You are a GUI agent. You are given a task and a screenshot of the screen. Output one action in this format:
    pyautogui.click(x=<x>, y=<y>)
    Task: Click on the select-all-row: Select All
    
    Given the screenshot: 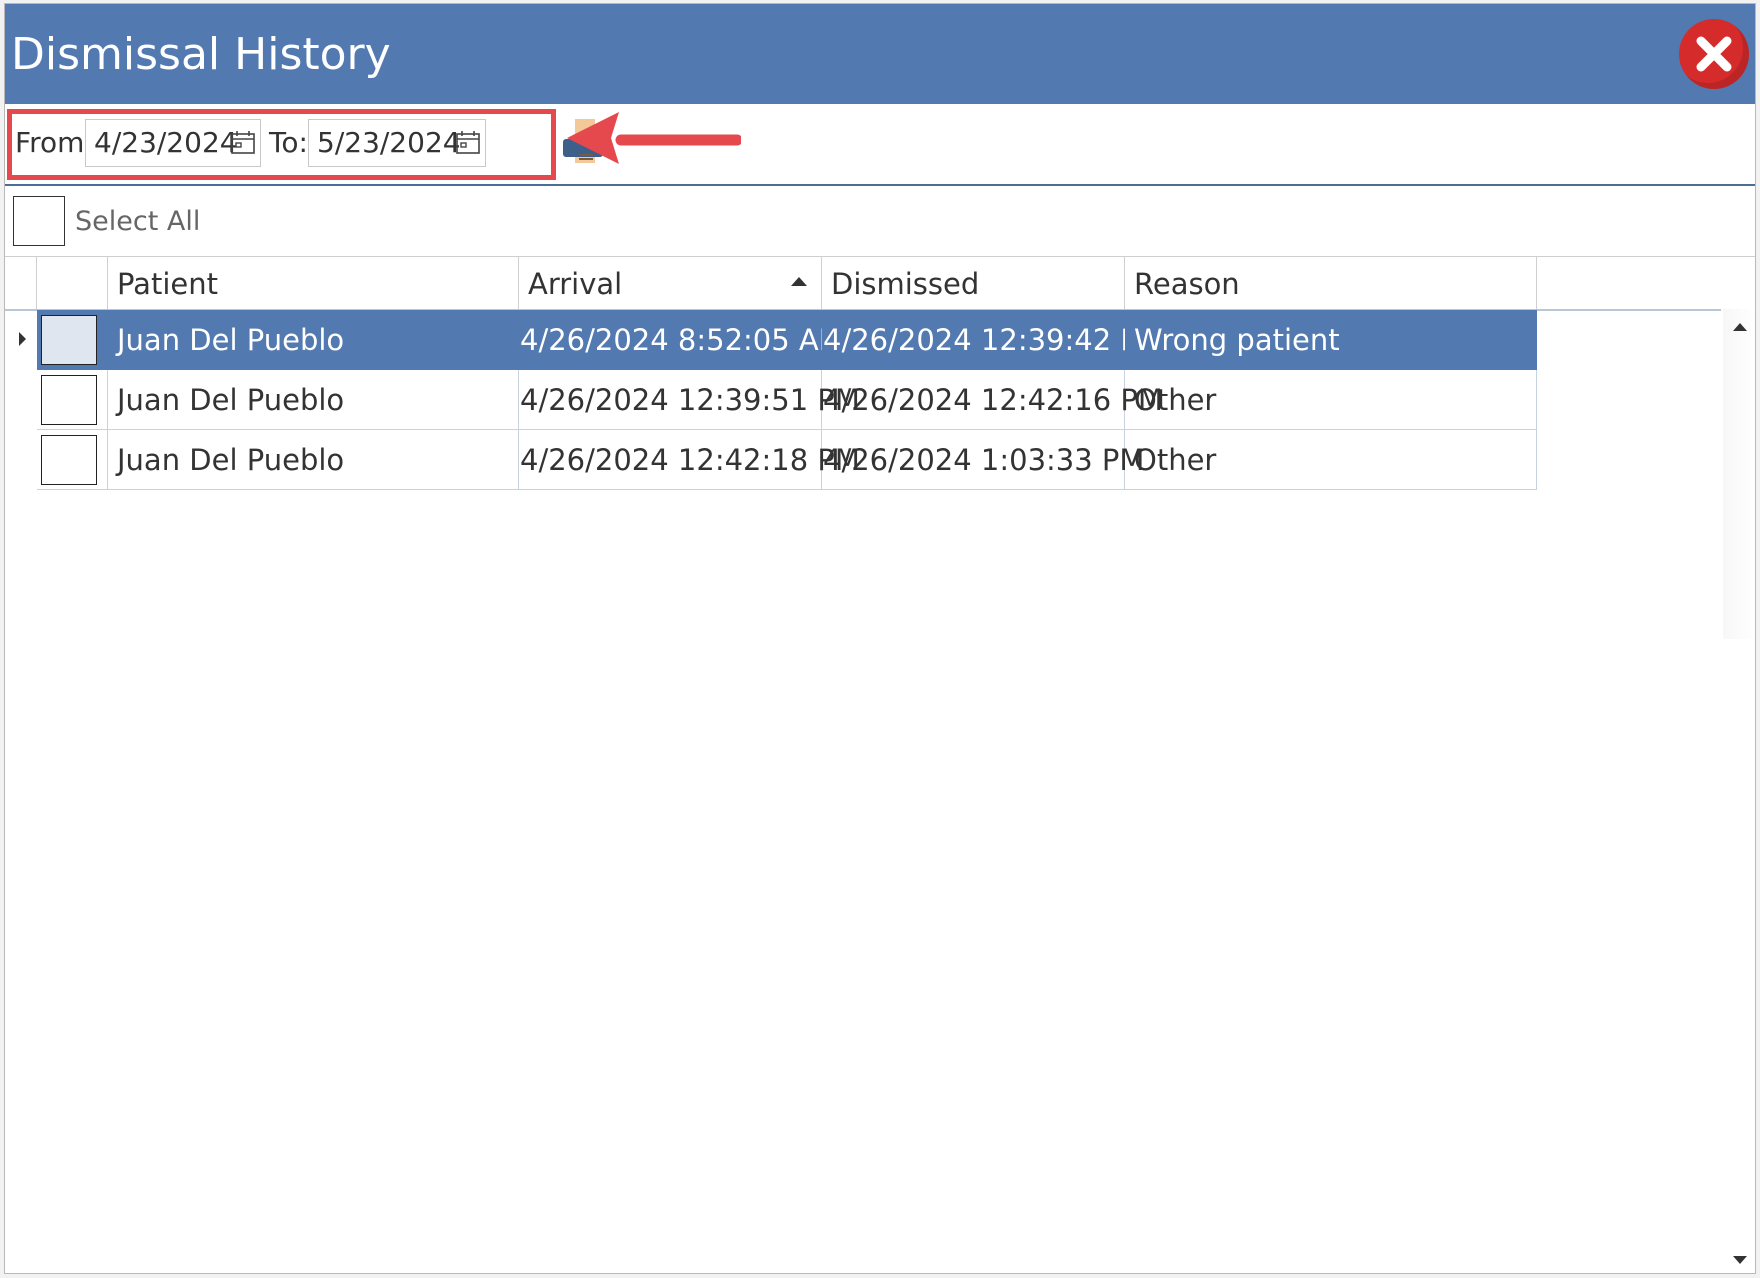 What is the action you would take?
    pyautogui.click(x=880, y=221)
    